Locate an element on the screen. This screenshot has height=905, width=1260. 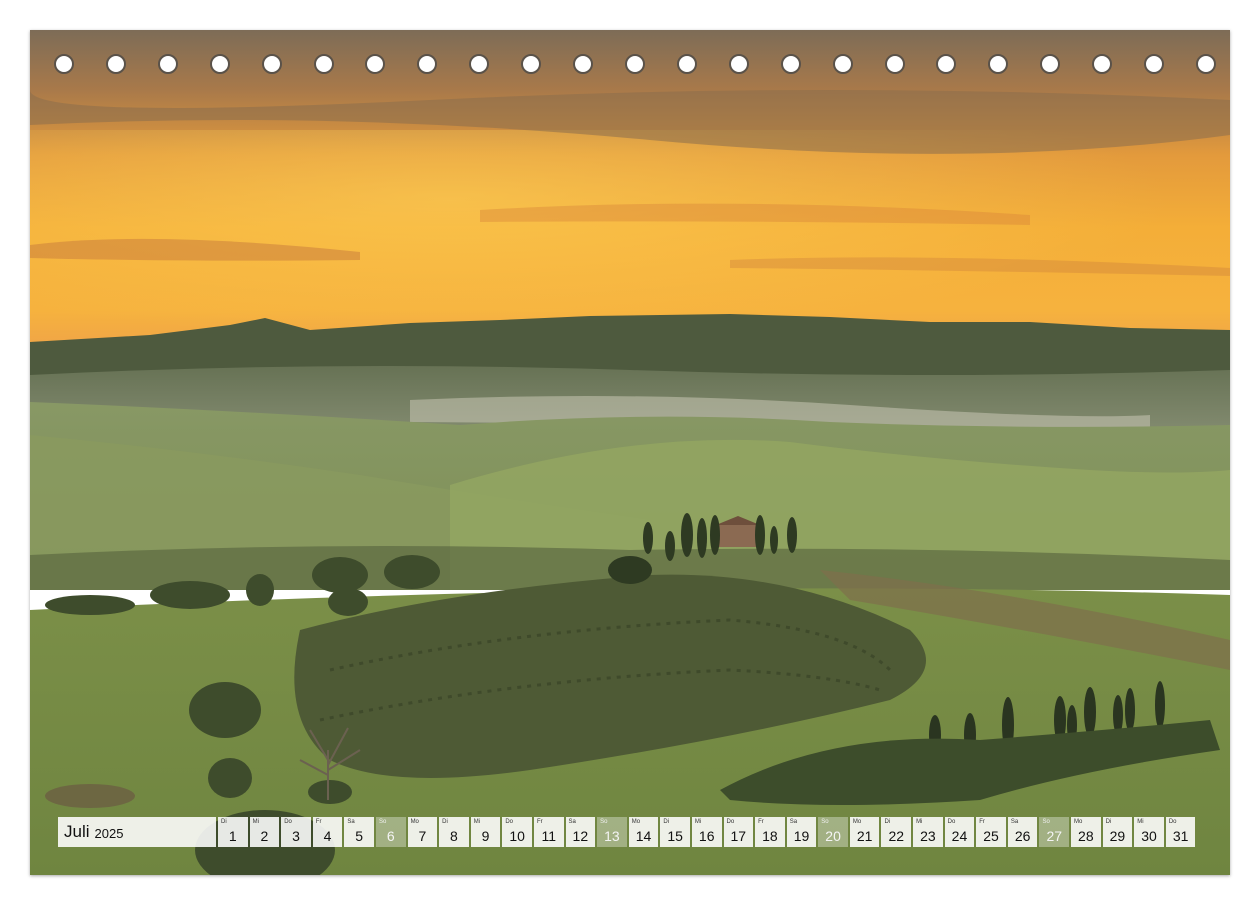
day-cell: Mo 21 is located at coordinates (864, 832).